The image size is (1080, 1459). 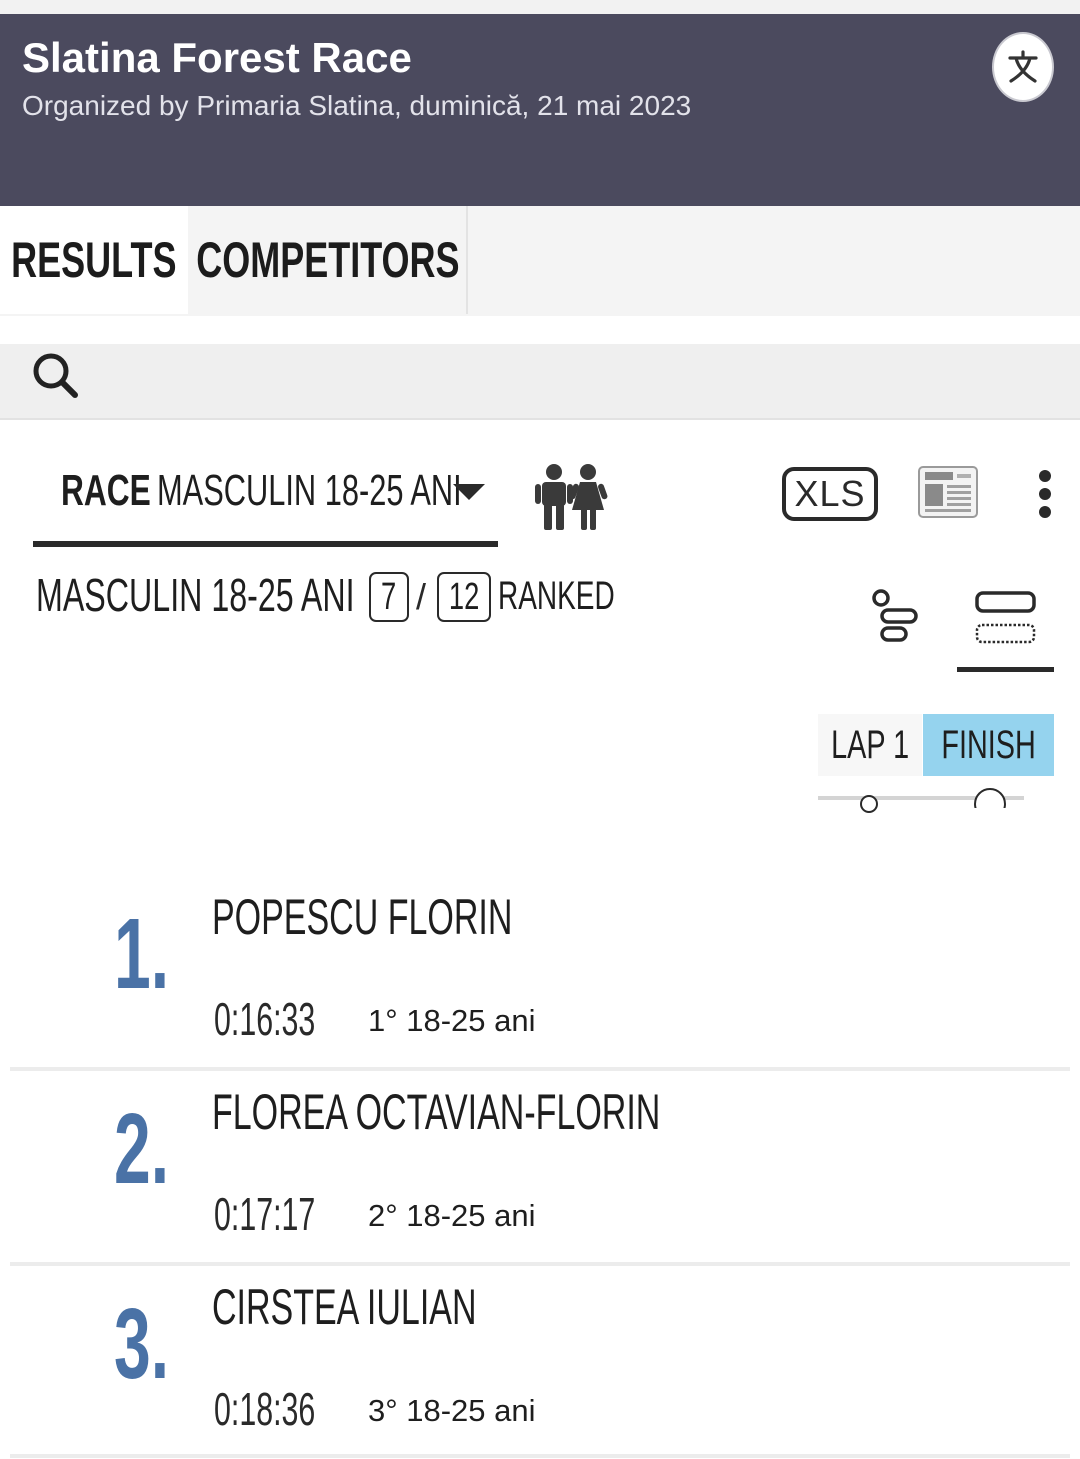 What do you see at coordinates (869, 804) in the screenshot?
I see `split-slider-knob-lap1` at bounding box center [869, 804].